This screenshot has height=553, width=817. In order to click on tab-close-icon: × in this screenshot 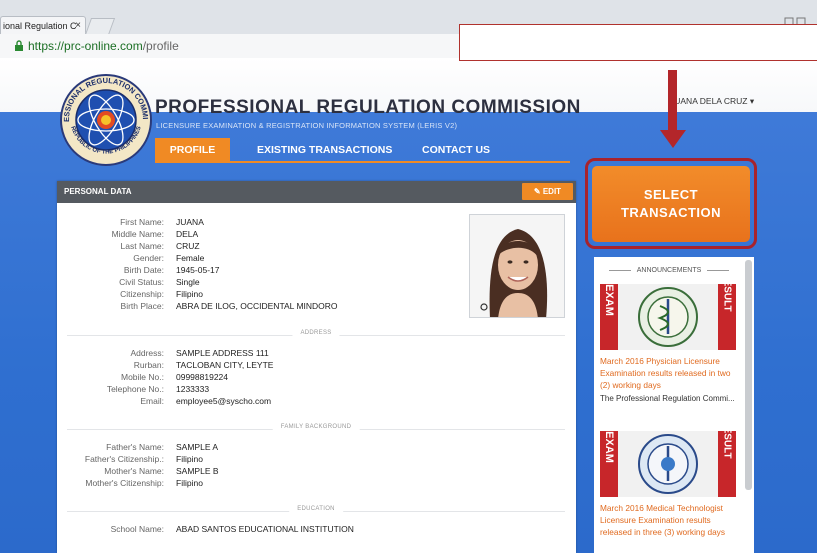, I will do `click(78, 25)`.